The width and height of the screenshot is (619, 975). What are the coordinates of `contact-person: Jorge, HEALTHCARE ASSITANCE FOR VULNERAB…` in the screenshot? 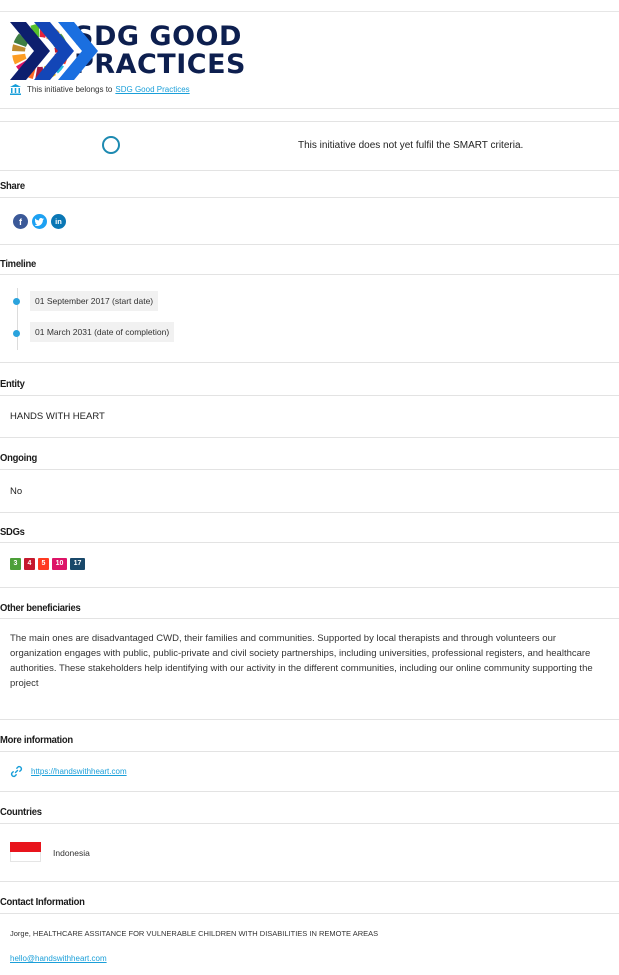 It's located at (194, 933).